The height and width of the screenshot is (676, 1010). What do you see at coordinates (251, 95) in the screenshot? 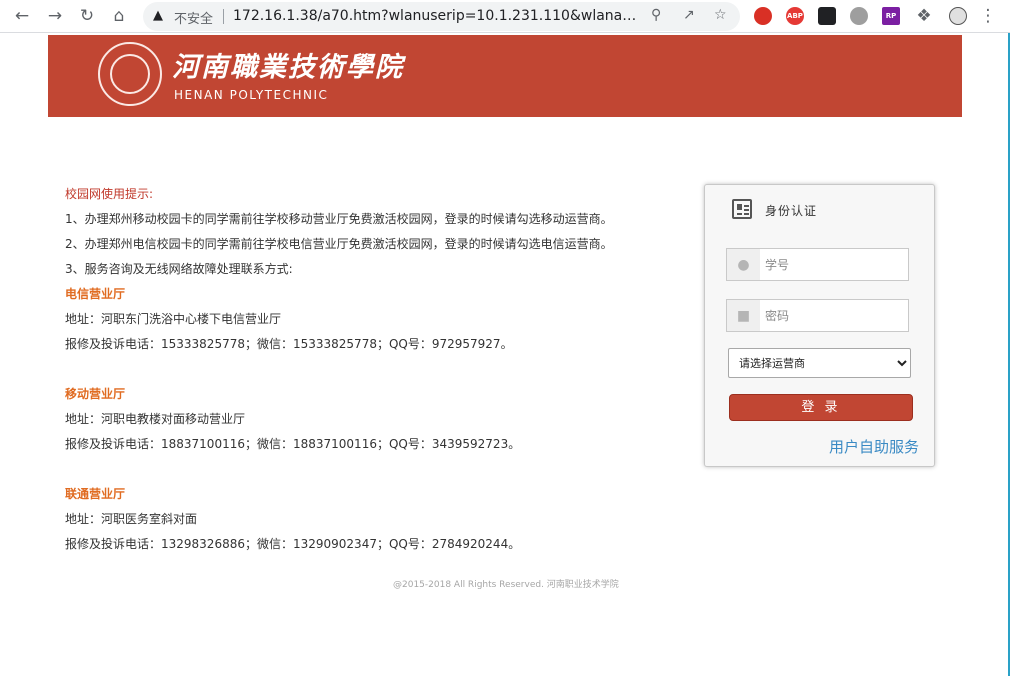
I see `college-name-en: HENAN POLYTECHNIC` at bounding box center [251, 95].